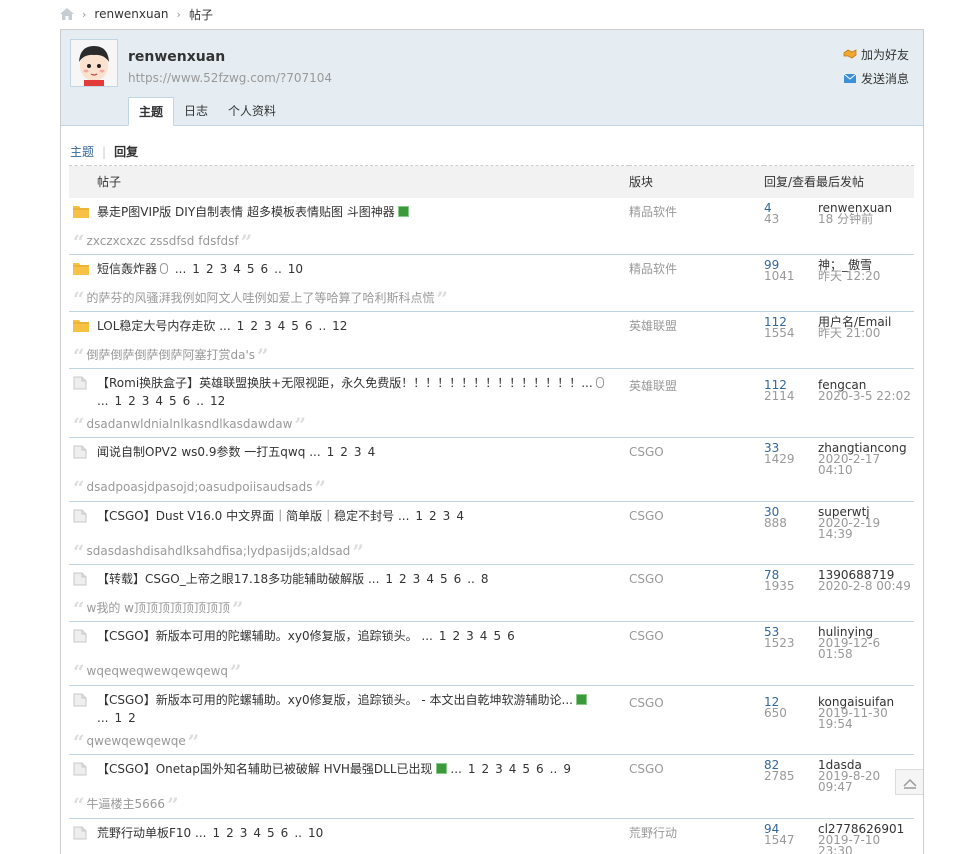 The image size is (953, 854). Describe the element at coordinates (190, 424) in the screenshot. I see `reply-excerpt: dsadanwldnialnlkasndlkasdawdaw` at that location.